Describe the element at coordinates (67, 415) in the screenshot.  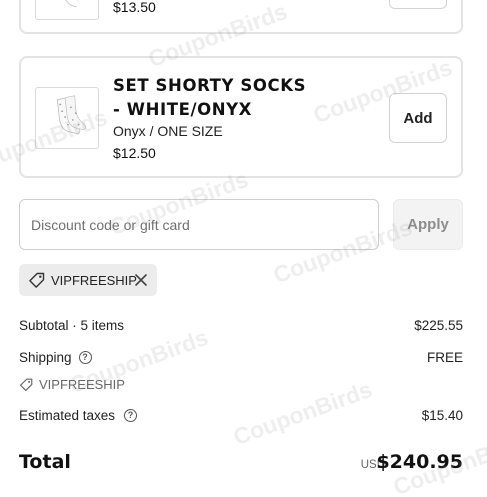
I see `taxes-label: Estimated taxes` at that location.